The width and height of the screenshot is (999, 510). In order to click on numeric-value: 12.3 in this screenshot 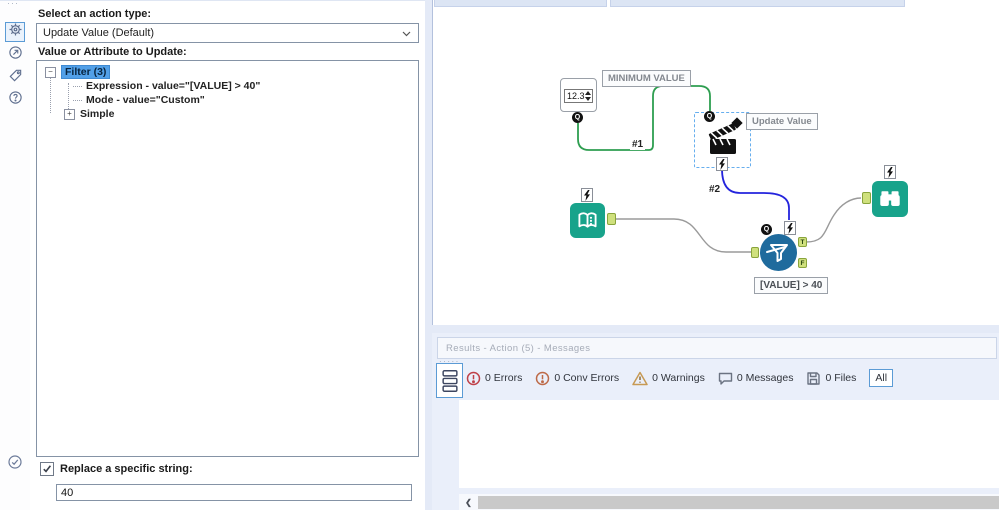, I will do `click(576, 96)`.